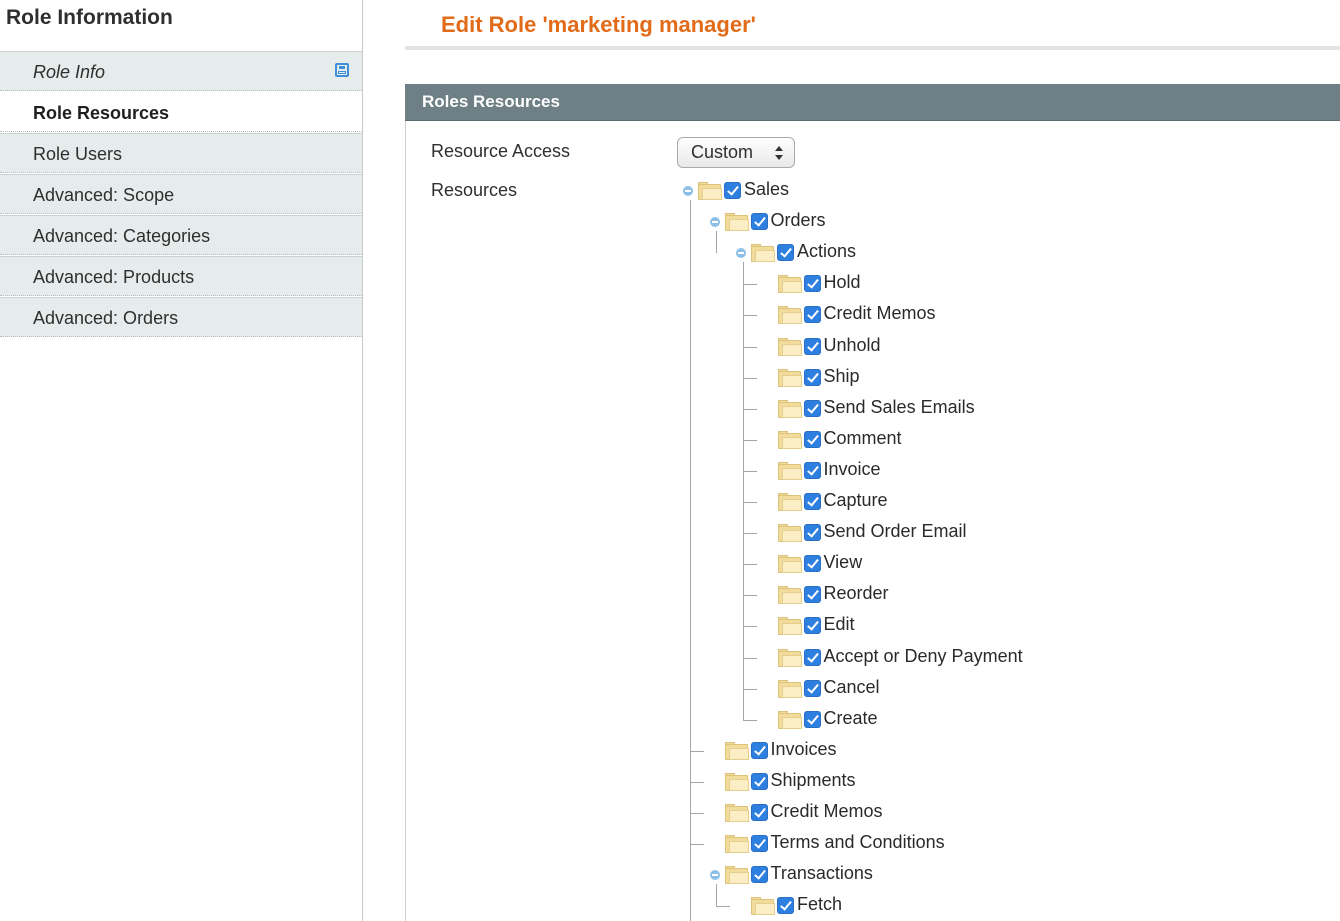 The width and height of the screenshot is (1340, 921). What do you see at coordinates (181, 112) in the screenshot?
I see `tab-role-resources: Role Resources` at bounding box center [181, 112].